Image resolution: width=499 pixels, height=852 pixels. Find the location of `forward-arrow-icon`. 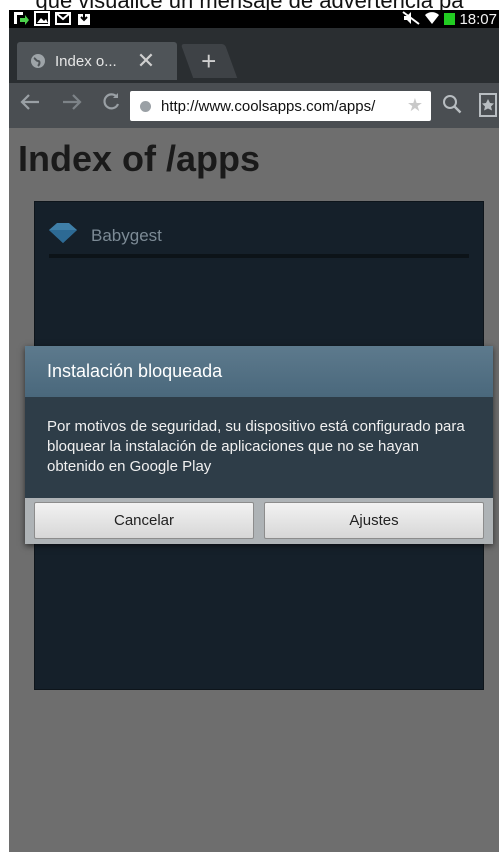

forward-arrow-icon is located at coordinates (72, 105).